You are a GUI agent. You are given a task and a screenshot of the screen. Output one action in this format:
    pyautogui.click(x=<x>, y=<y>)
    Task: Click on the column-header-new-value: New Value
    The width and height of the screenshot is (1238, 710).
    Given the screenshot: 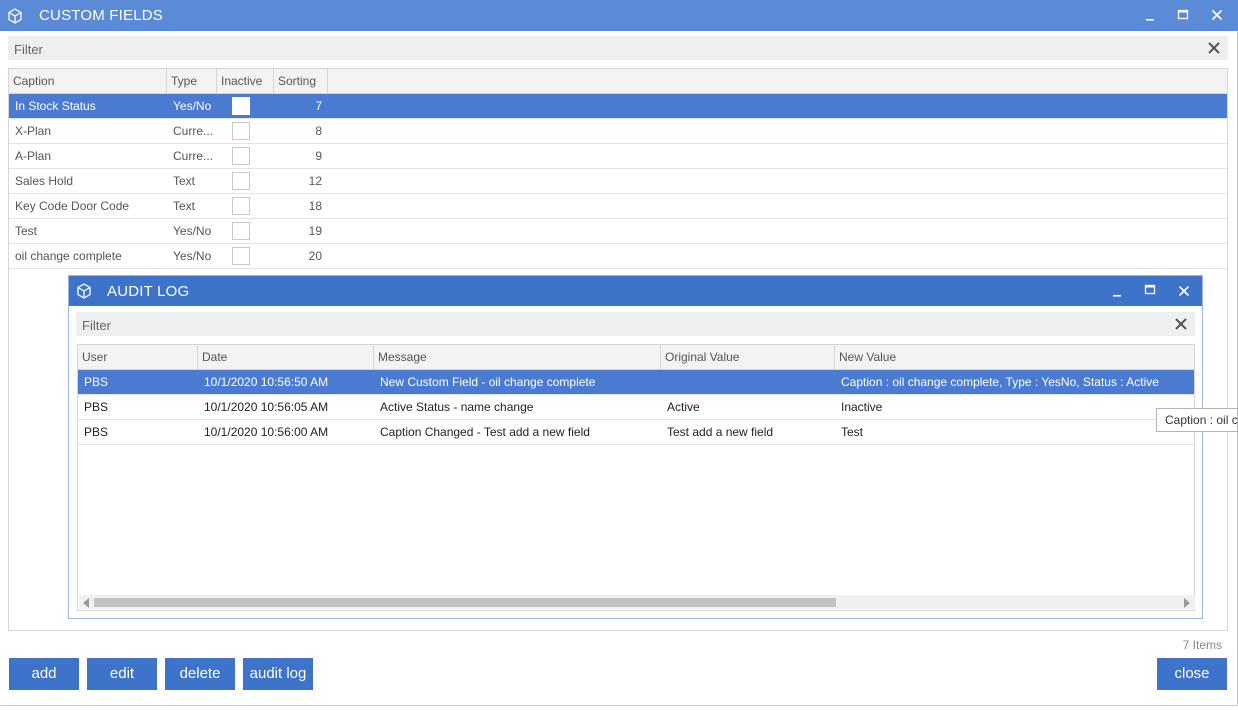 What is the action you would take?
    pyautogui.click(x=1014, y=357)
    